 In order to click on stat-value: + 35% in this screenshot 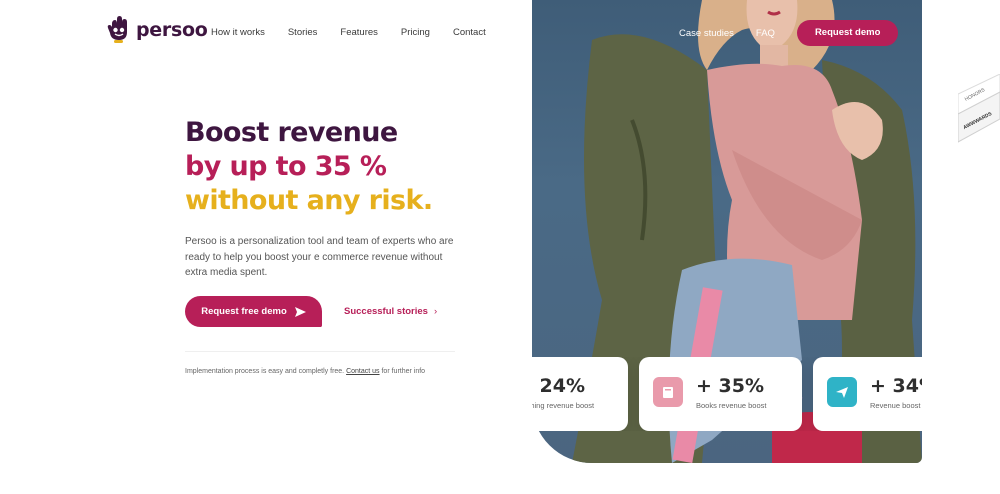, I will do `click(730, 386)`.